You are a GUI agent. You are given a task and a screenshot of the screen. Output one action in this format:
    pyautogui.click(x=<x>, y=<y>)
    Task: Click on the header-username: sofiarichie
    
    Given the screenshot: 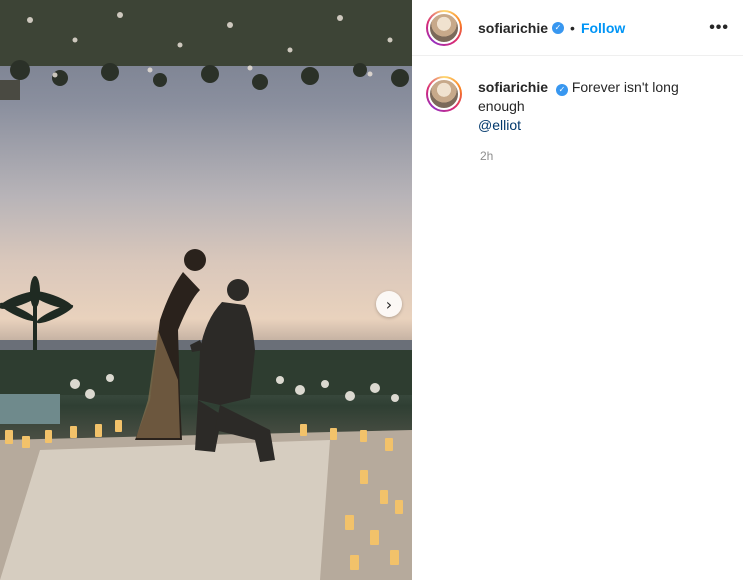 What is the action you would take?
    pyautogui.click(x=513, y=28)
    